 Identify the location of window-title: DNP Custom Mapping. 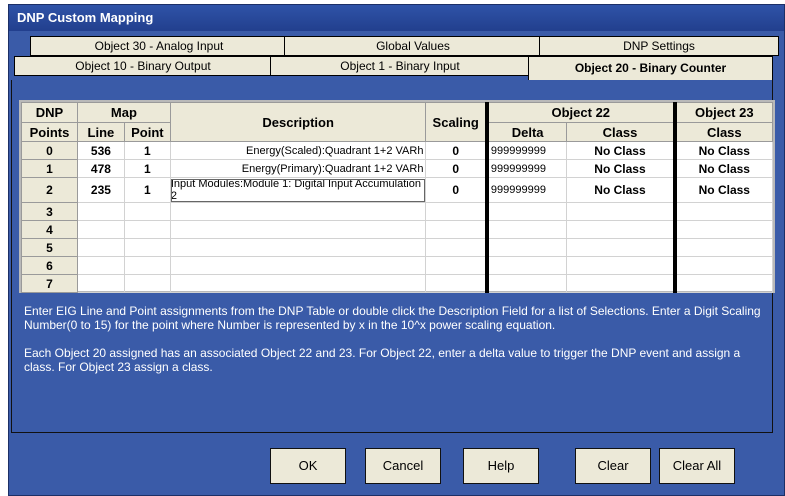
(85, 17).